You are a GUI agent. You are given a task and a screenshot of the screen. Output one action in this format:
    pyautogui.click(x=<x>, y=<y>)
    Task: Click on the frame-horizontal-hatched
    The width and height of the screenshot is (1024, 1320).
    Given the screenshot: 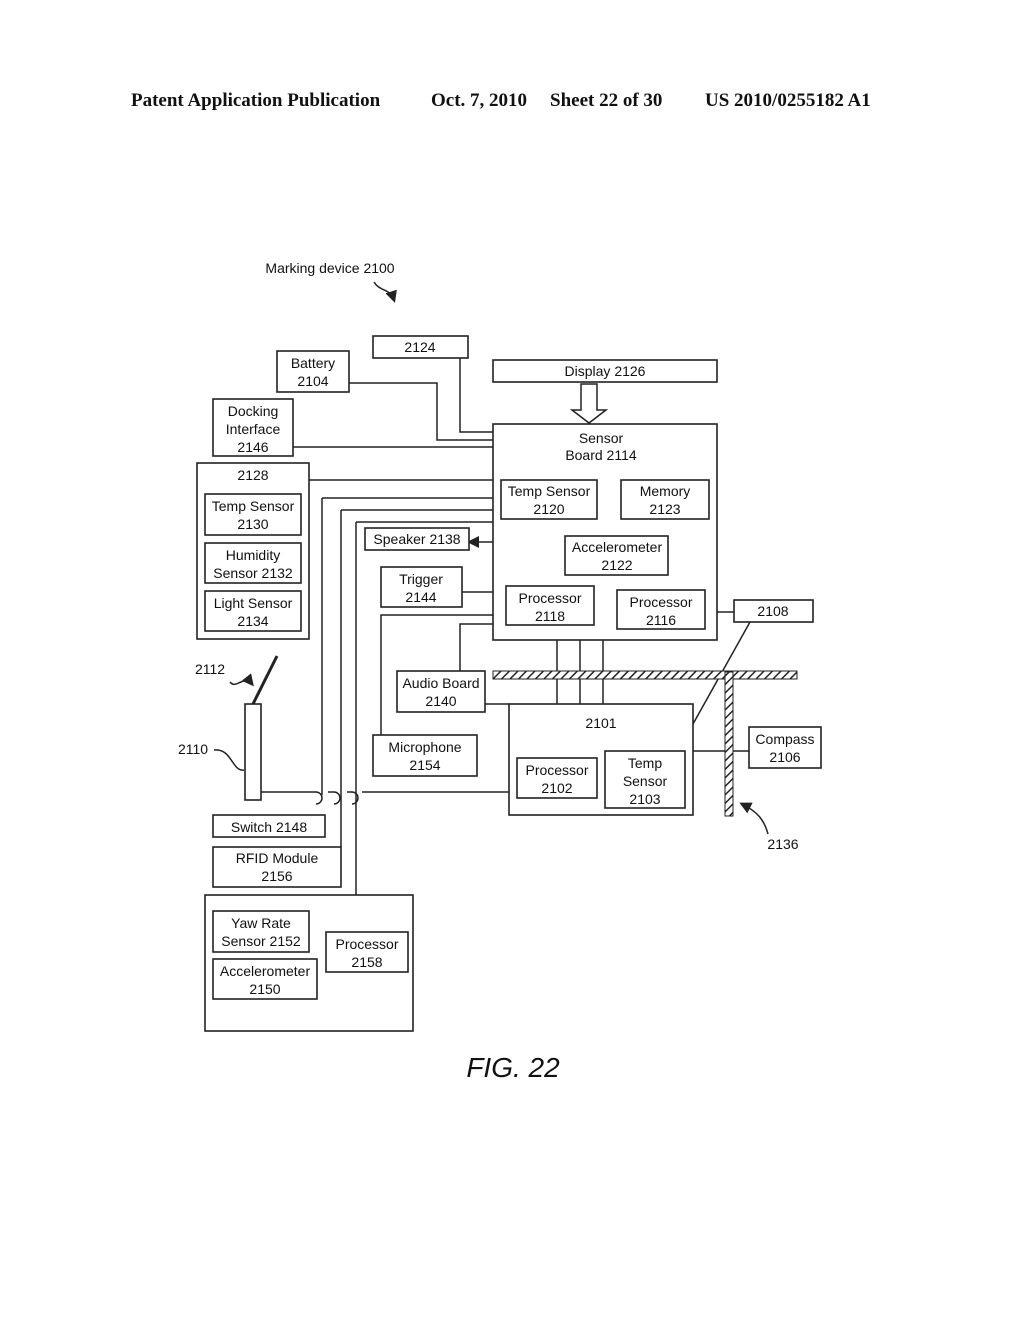 What is the action you would take?
    pyautogui.click(x=645, y=675)
    